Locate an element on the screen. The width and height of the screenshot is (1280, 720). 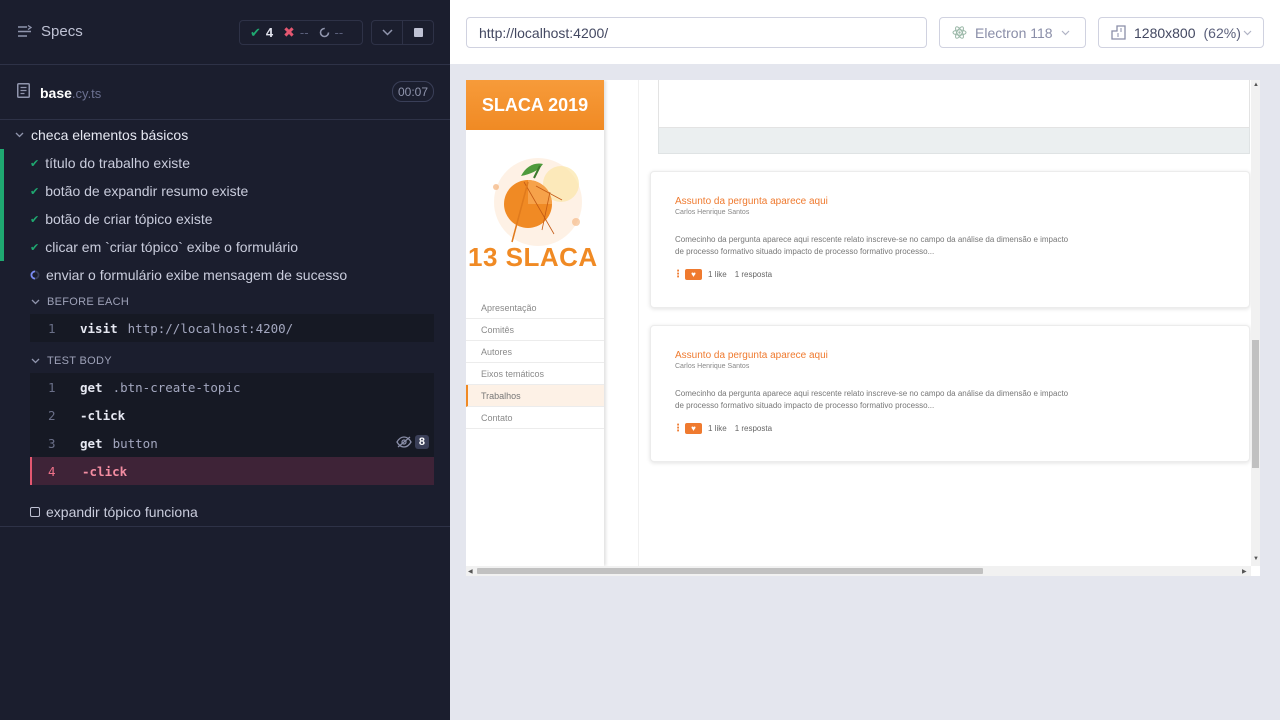
spec-filename: base.cy.ts is located at coordinates (70, 93).